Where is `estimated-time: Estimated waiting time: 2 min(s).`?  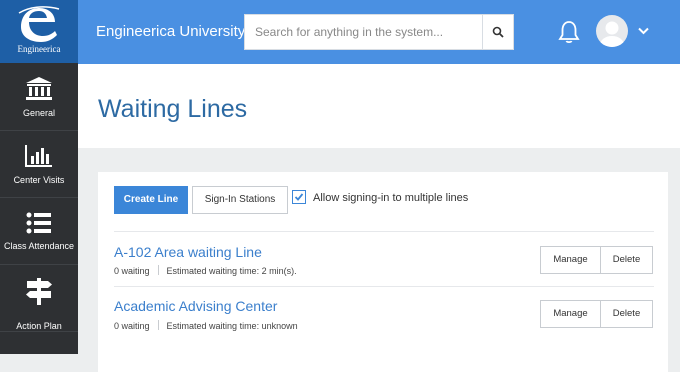
estimated-time: Estimated waiting time: 2 min(s). is located at coordinates (231, 271).